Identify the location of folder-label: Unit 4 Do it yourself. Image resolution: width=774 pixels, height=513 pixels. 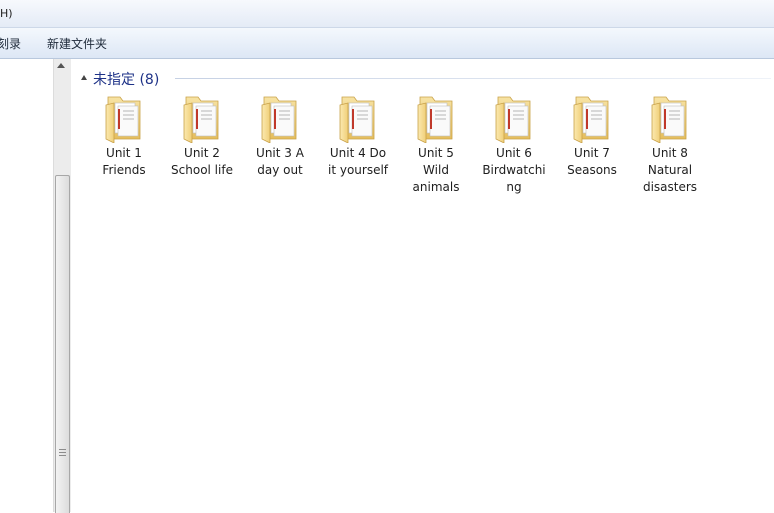
(358, 162).